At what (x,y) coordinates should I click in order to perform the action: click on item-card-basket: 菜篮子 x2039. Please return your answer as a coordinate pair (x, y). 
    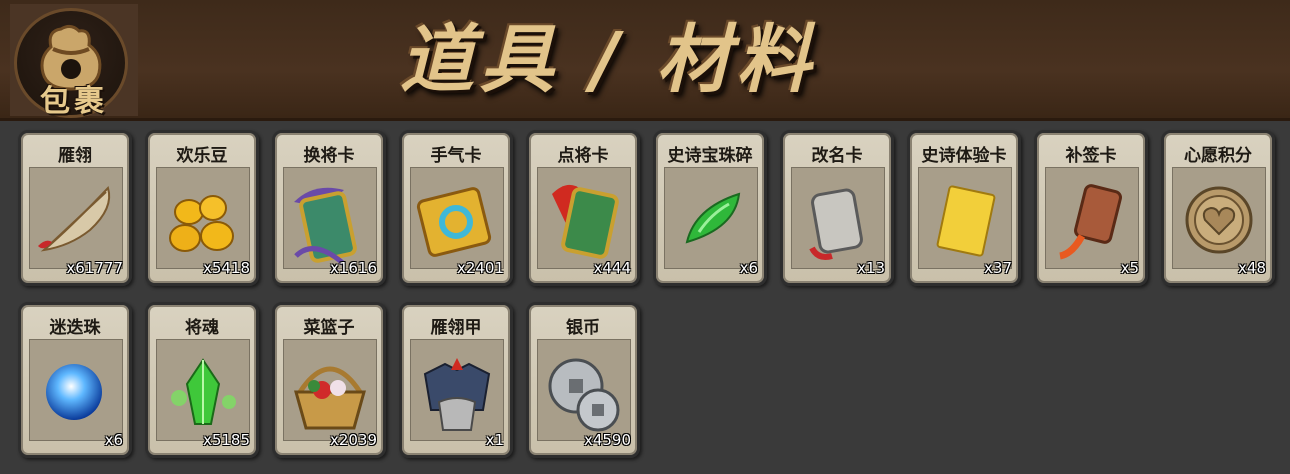
    Looking at the image, I should click on (329, 380).